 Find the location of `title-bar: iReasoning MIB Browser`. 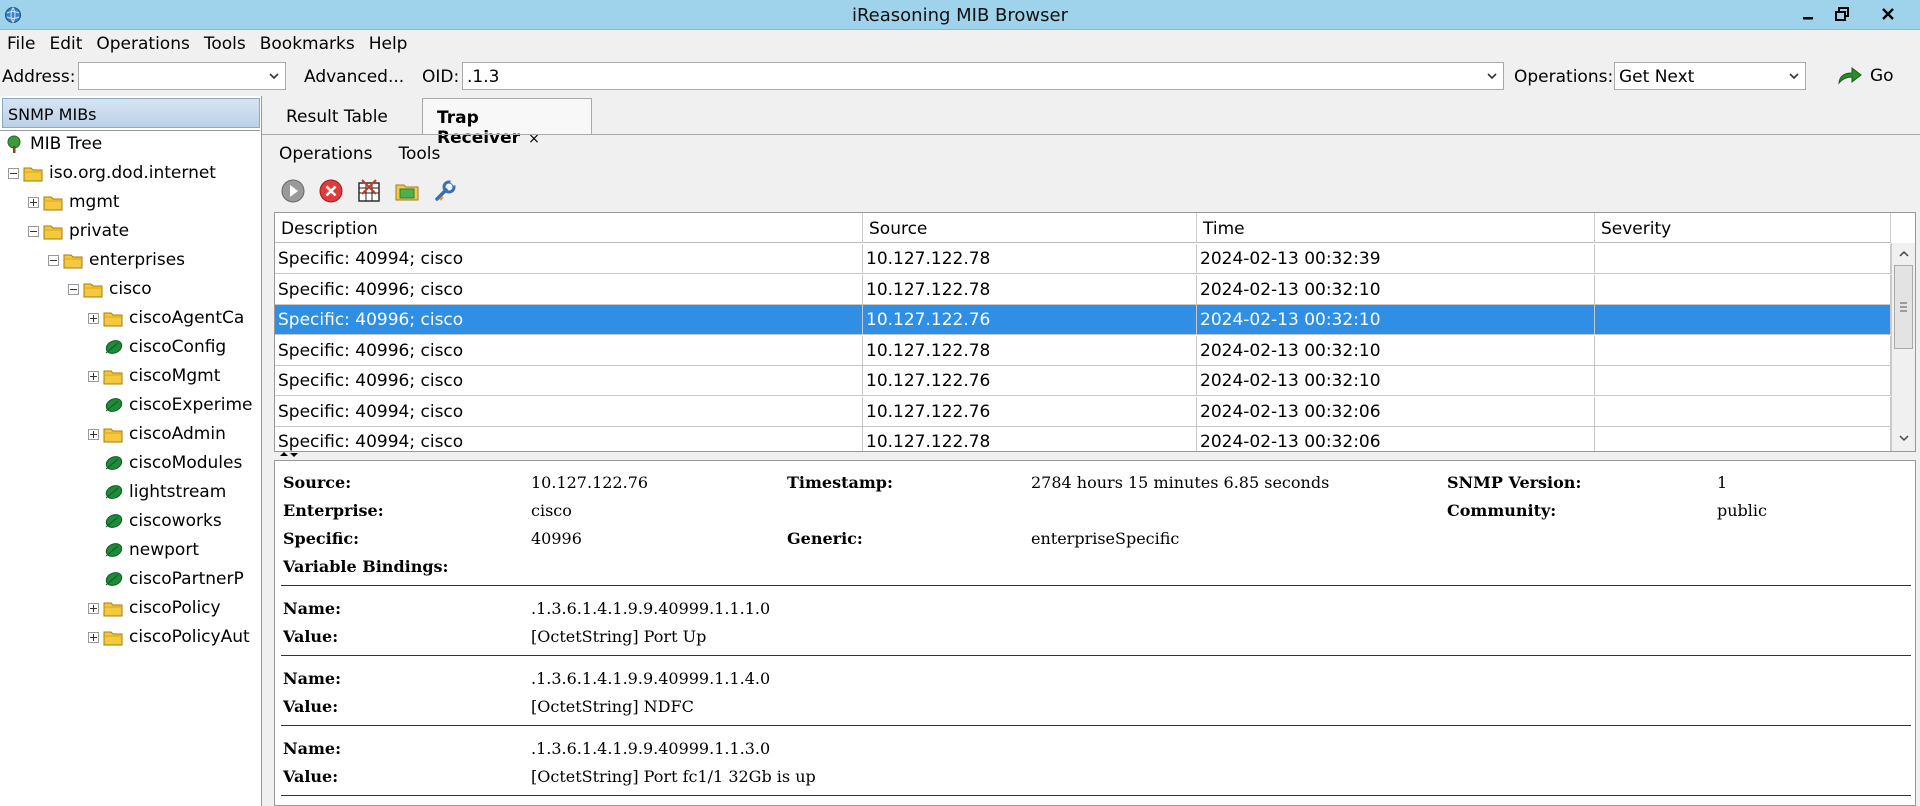

title-bar: iReasoning MIB Browser is located at coordinates (960, 15).